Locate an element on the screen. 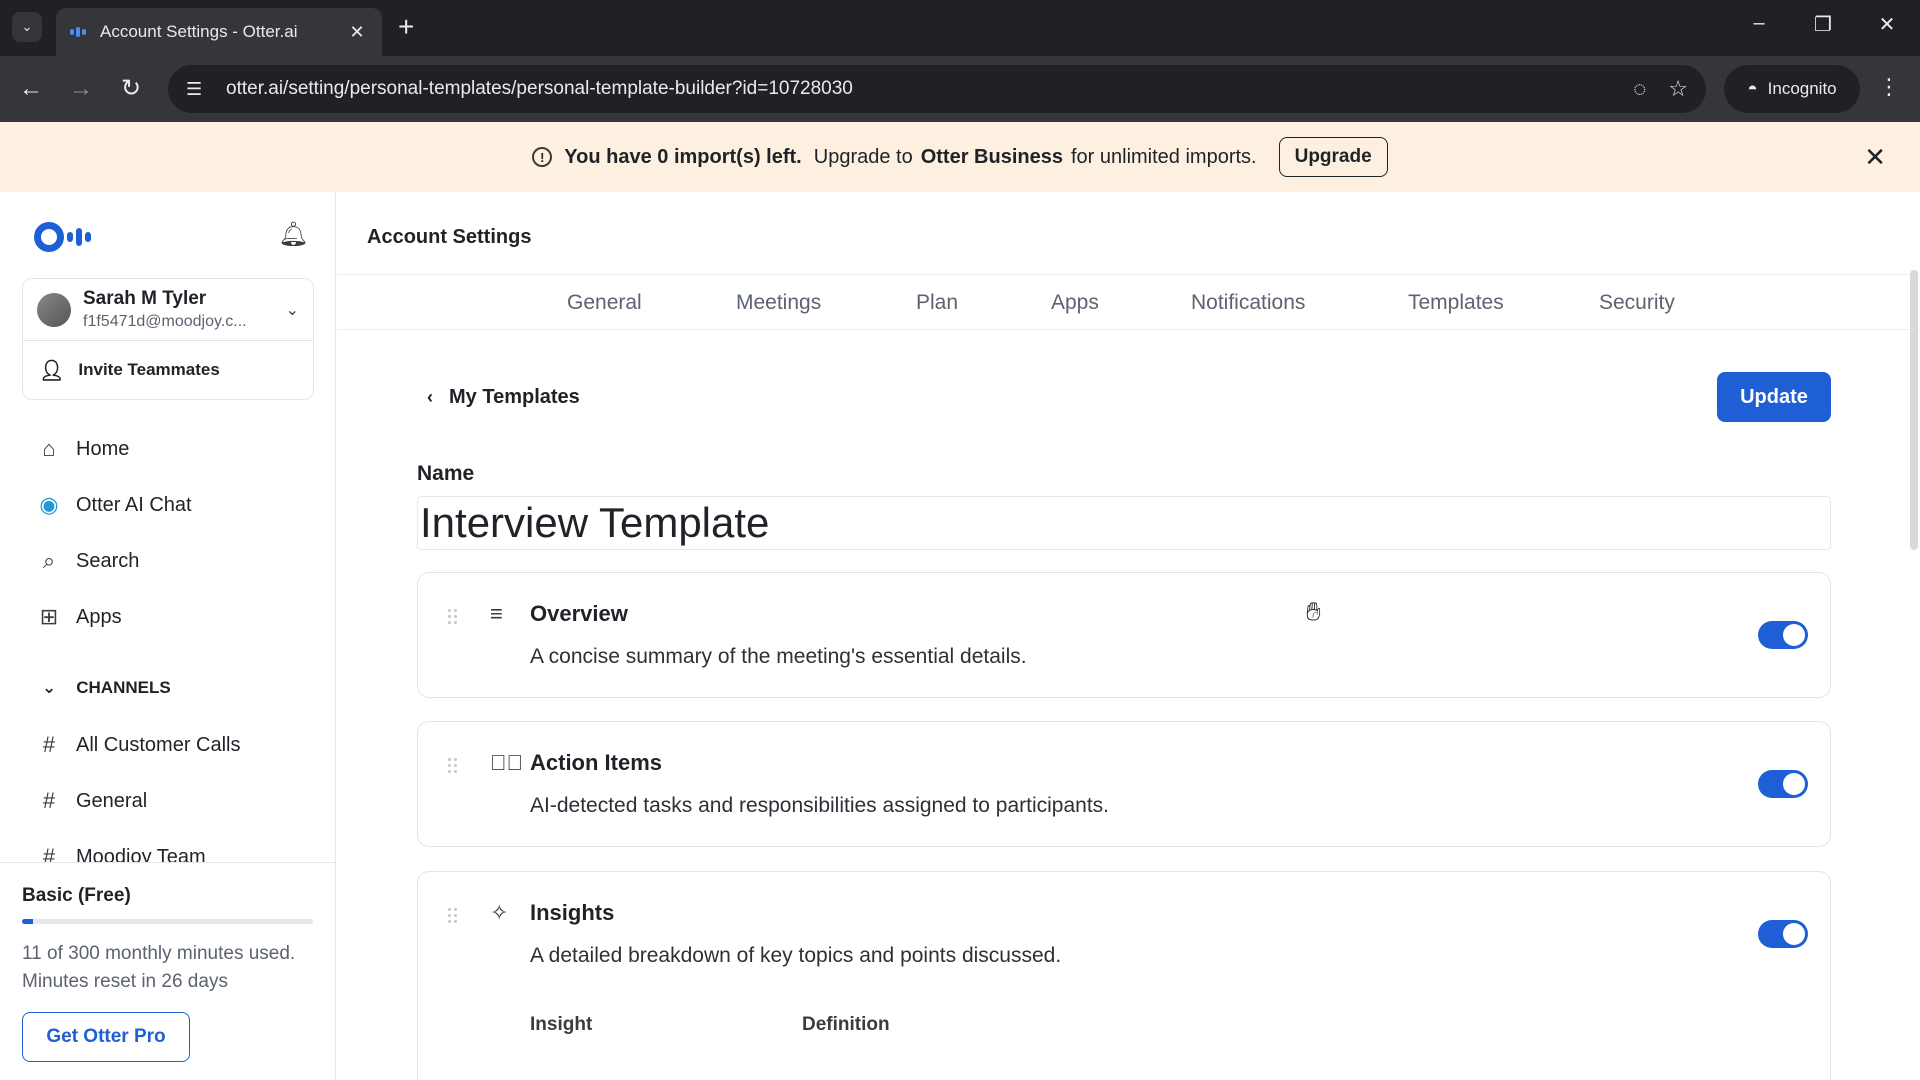 The width and height of the screenshot is (1920, 1080). incognito-indicator: ◓ Incognito is located at coordinates (1792, 89).